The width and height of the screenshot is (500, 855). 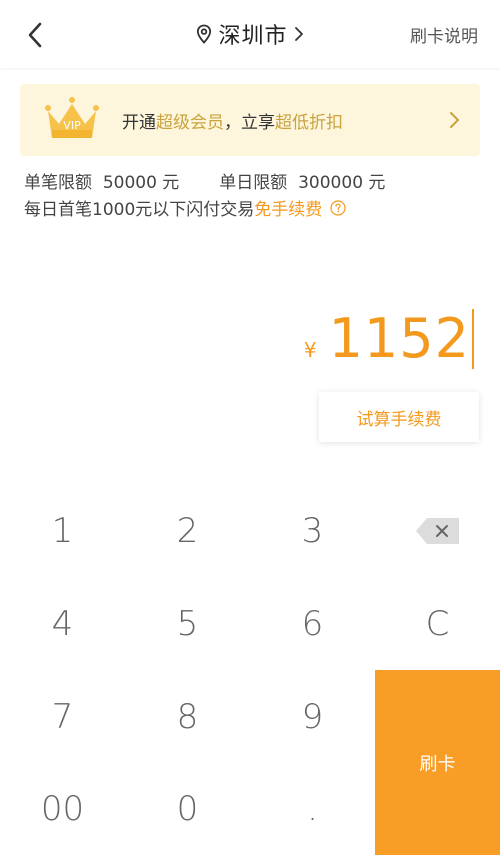 What do you see at coordinates (437, 623) in the screenshot?
I see `clear-key: C` at bounding box center [437, 623].